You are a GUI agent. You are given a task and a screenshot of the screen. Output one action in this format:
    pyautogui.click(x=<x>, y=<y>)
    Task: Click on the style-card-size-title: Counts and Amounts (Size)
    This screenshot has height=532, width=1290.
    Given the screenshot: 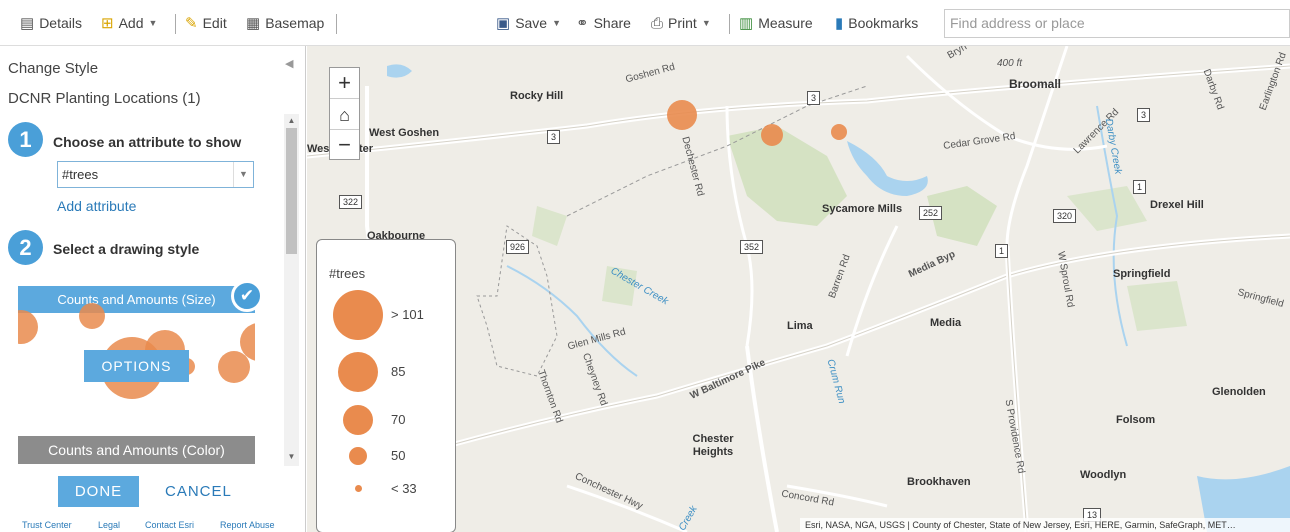 What is the action you would take?
    pyautogui.click(x=136, y=299)
    